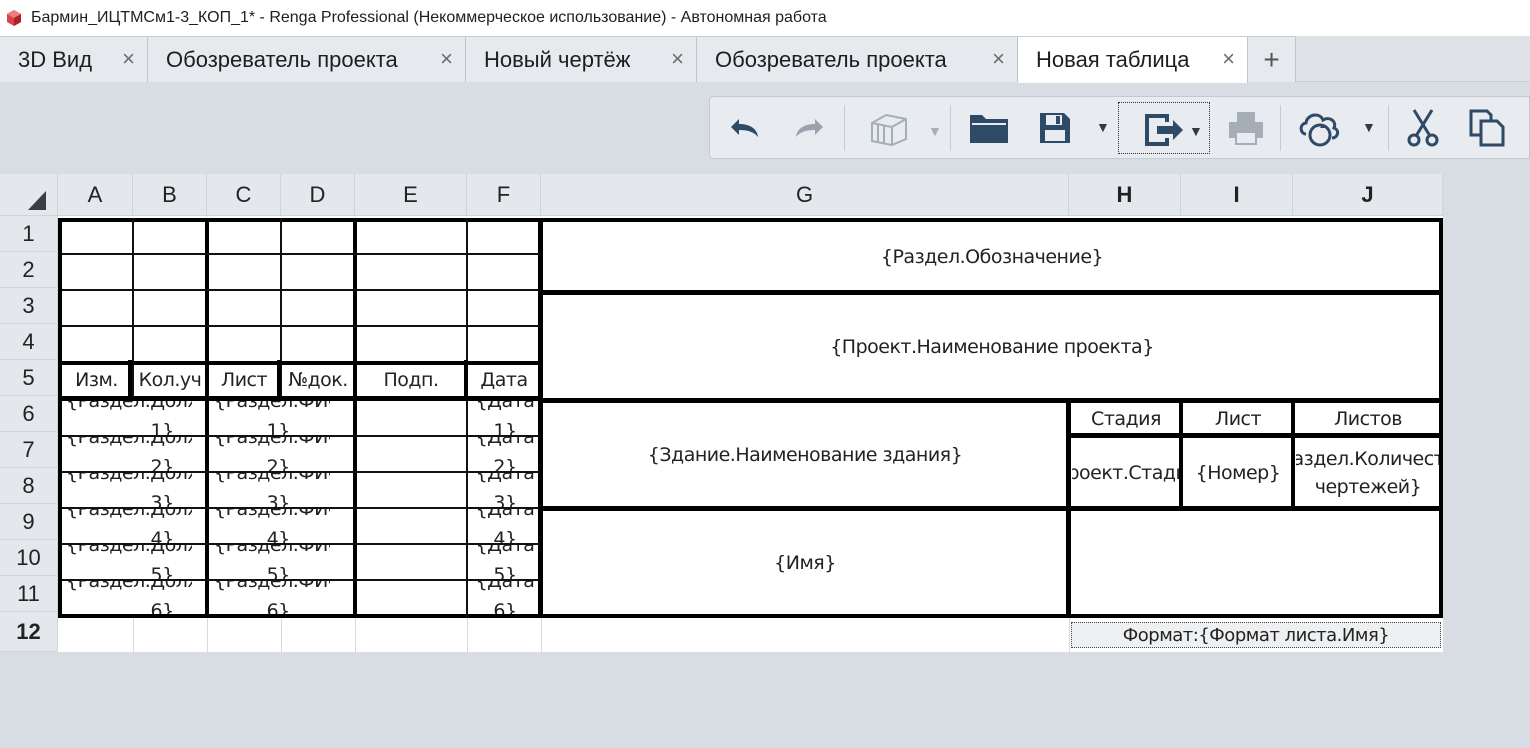 This screenshot has width=1530, height=748. I want to click on row-header-11: 11, so click(29, 594).